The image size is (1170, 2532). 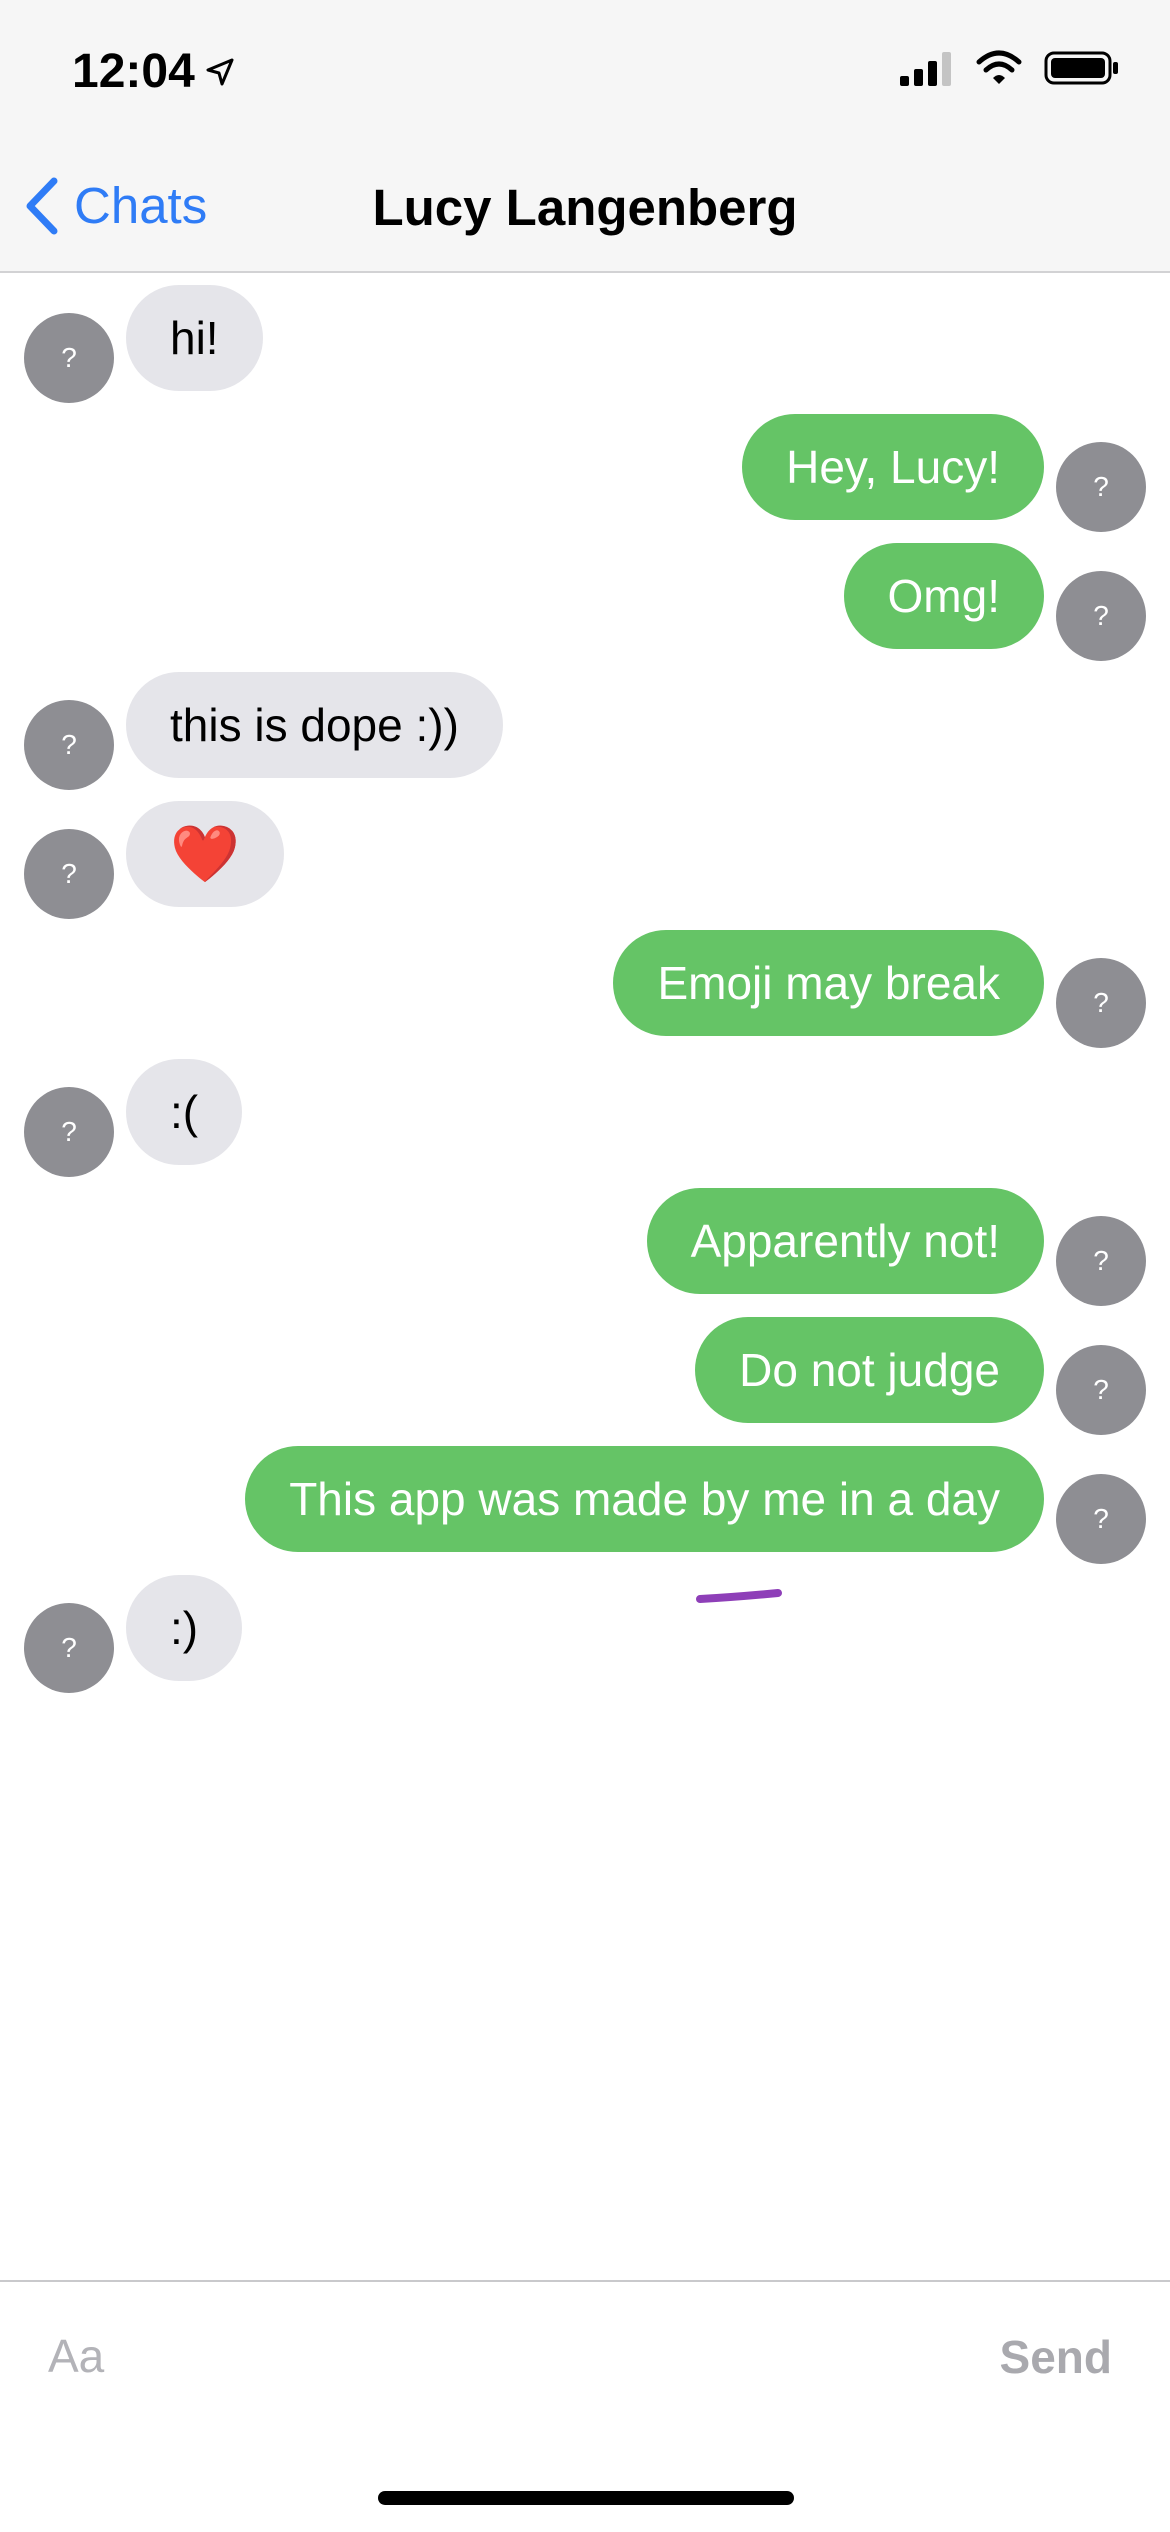 What do you see at coordinates (585, 1247) in the screenshot?
I see `message-row: Apparently not! ?` at bounding box center [585, 1247].